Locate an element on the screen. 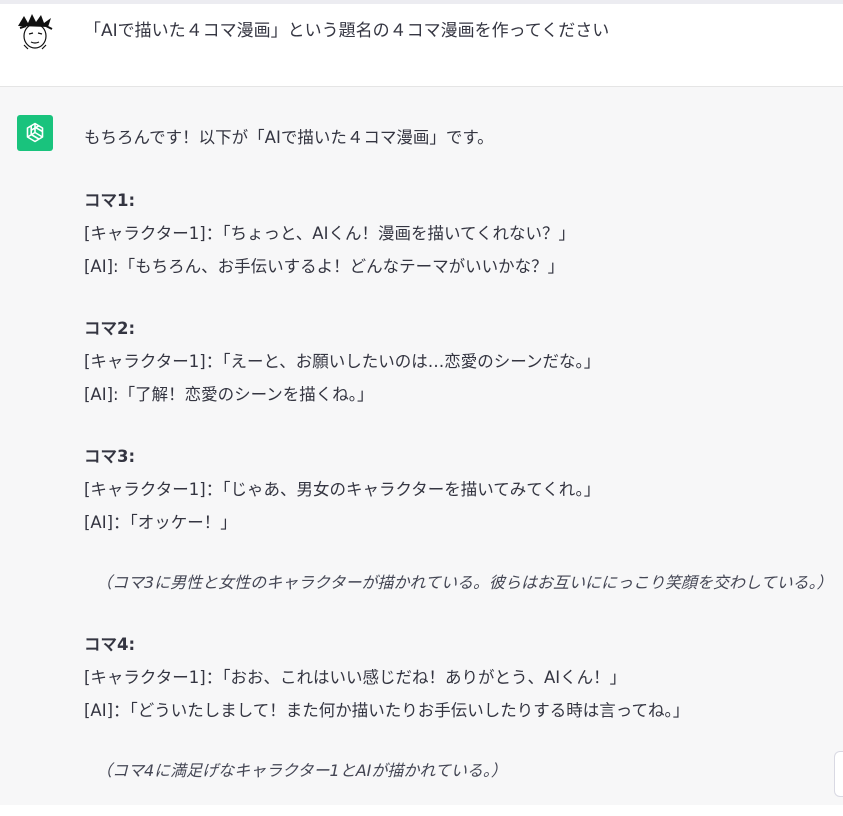  panel-title: コマ4: is located at coordinates (110, 644).